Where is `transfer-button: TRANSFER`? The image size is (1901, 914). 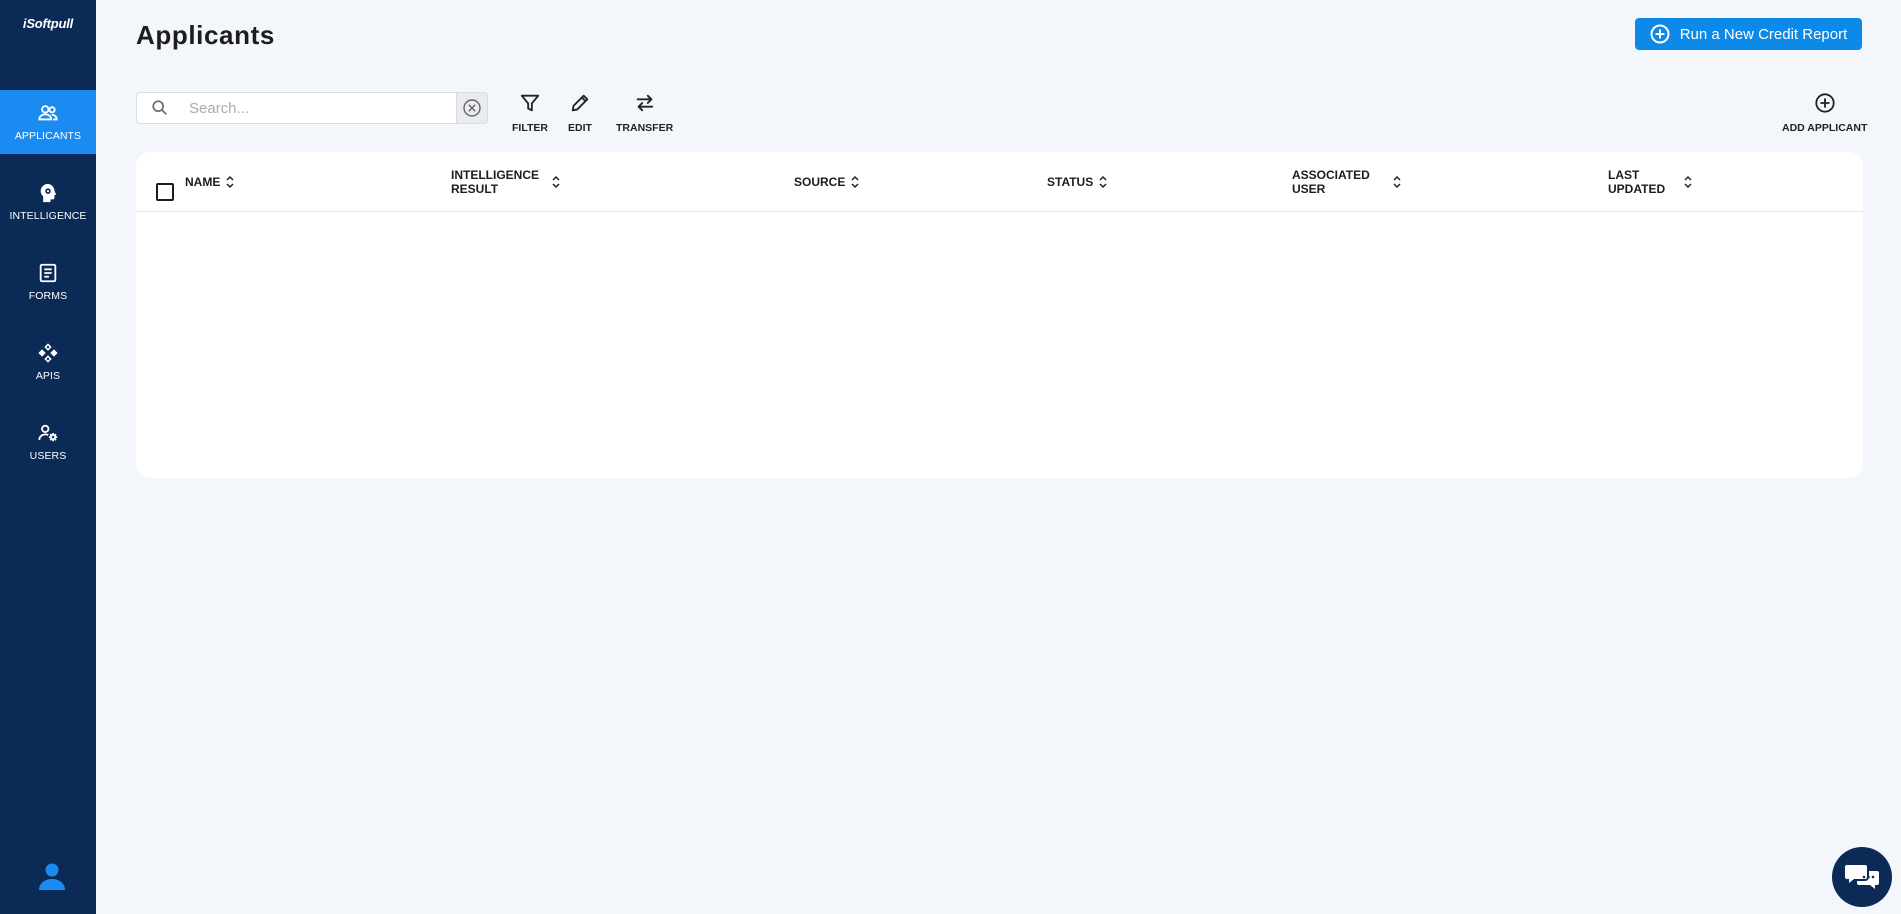
transfer-button: TRANSFER is located at coordinates (644, 113).